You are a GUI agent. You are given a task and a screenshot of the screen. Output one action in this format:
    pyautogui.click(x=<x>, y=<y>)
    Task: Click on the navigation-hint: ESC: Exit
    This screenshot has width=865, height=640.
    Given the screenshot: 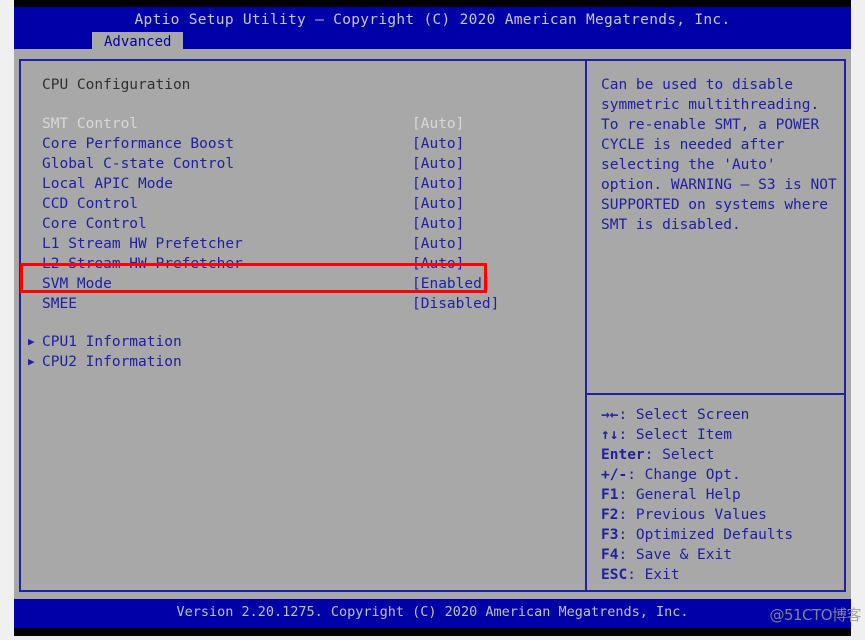 What is the action you would take?
    pyautogui.click(x=721, y=575)
    